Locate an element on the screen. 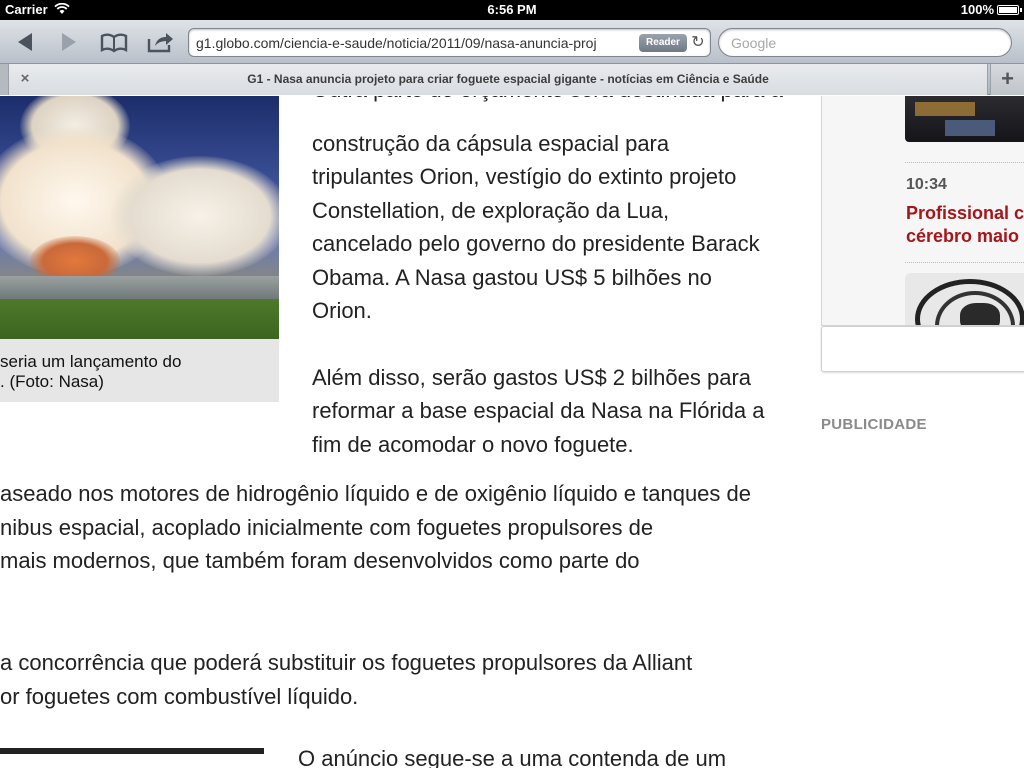 The height and width of the screenshot is (768, 1024). article-line: construção da cápsula espacial para is located at coordinates (491, 143).